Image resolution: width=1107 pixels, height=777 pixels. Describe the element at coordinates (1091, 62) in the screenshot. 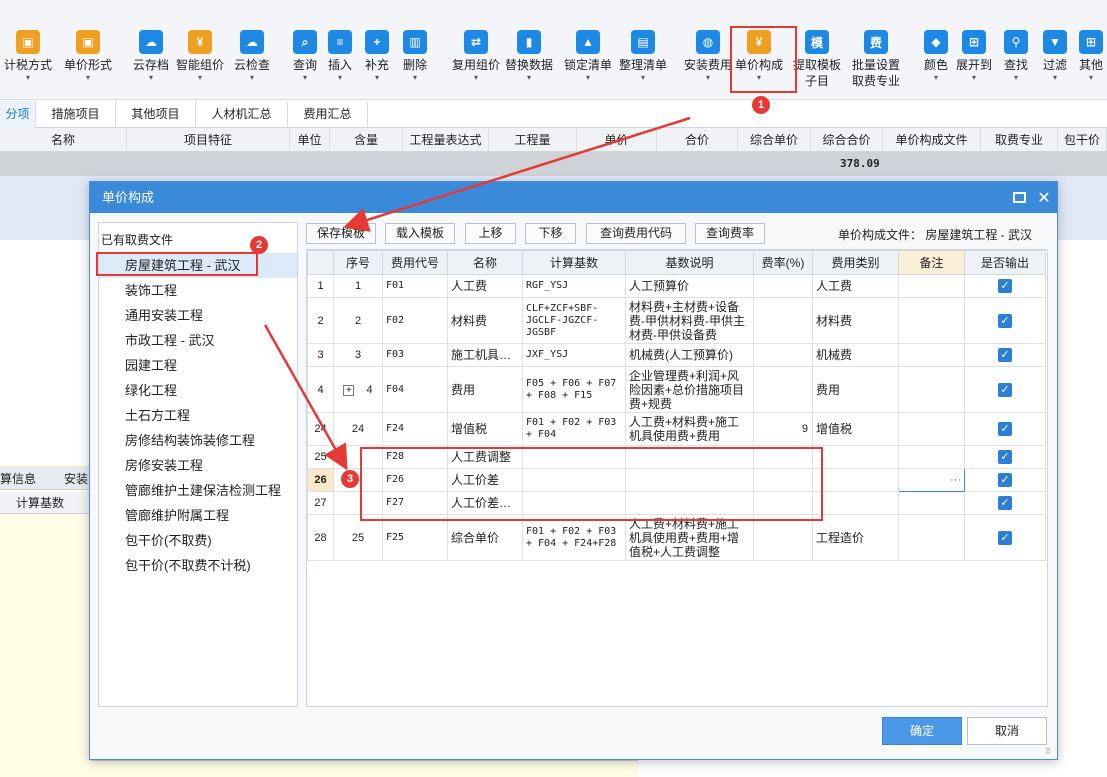

I see `toolbar-button-other: ⊞ 其他 ▾` at that location.